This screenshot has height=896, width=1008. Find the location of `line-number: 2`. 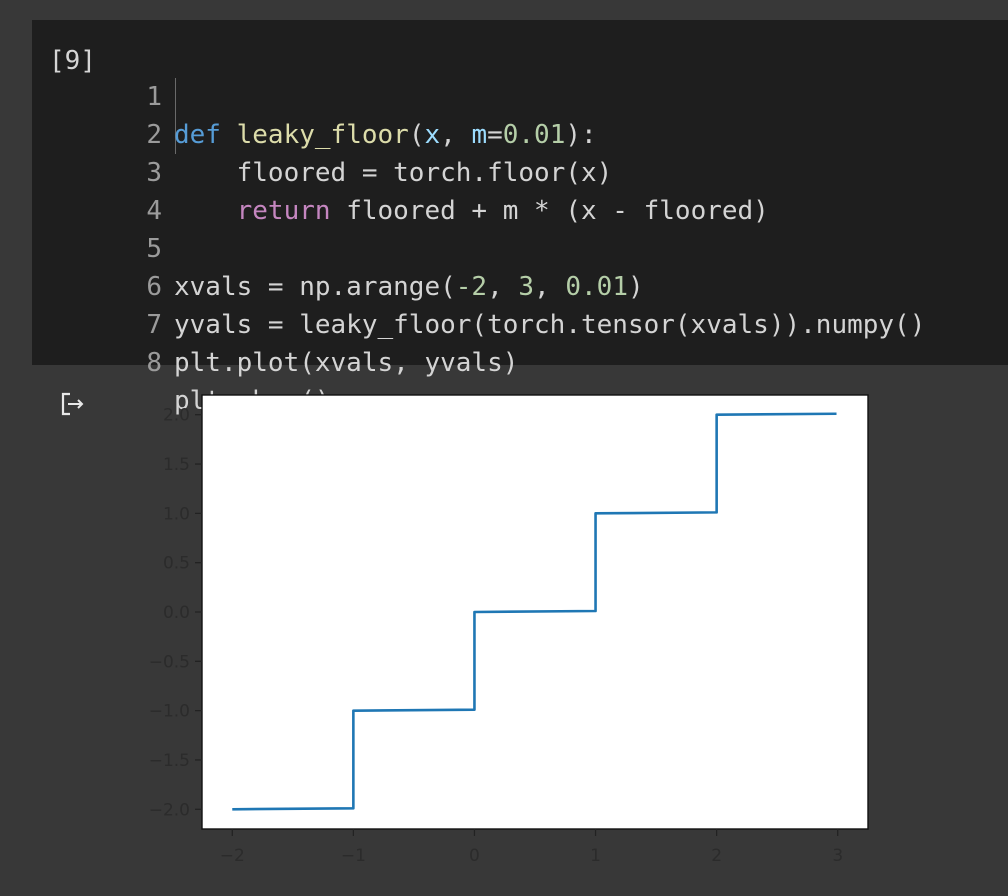

line-number: 2 is located at coordinates (154, 135).